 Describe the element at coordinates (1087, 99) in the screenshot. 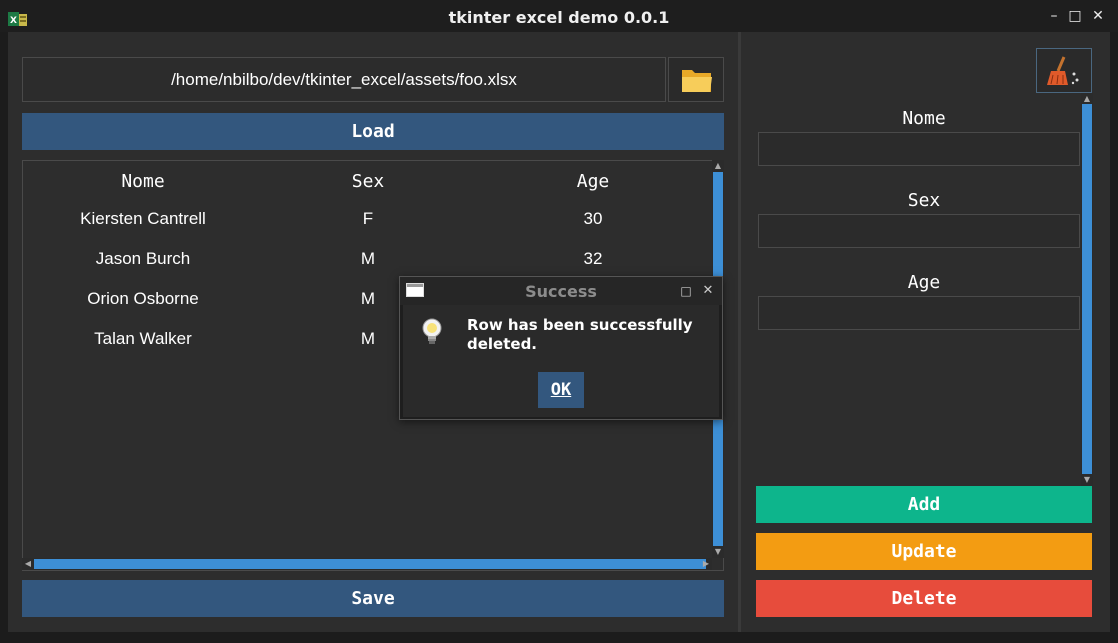

I see `form-scroll-up-arrow-icon: ▲` at that location.